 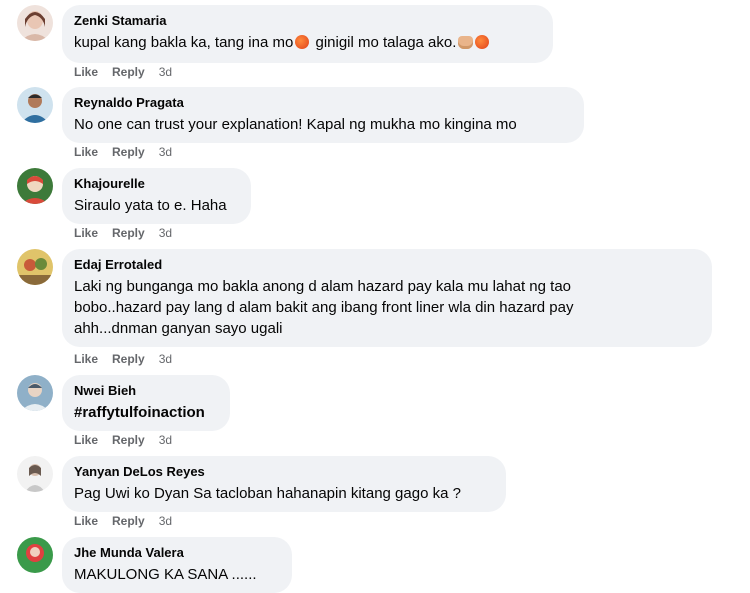 I want to click on comment-bubble: Khajourelle Siraulo yata to e. Haha, so click(x=156, y=196).